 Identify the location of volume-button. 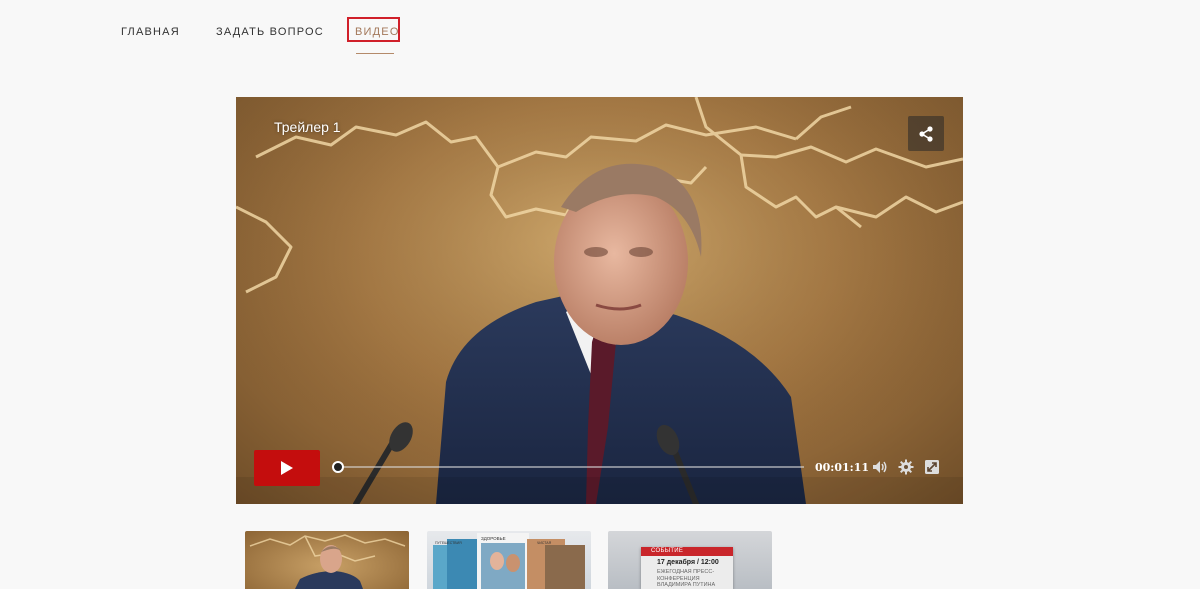
(880, 467).